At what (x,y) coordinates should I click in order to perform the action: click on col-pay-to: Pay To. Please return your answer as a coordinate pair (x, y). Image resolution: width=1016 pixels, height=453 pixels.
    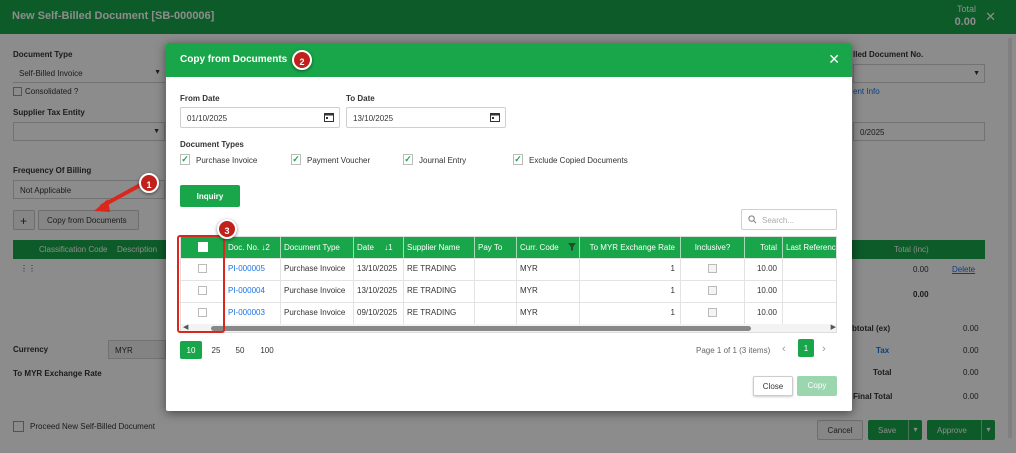
    Looking at the image, I should click on (496, 247).